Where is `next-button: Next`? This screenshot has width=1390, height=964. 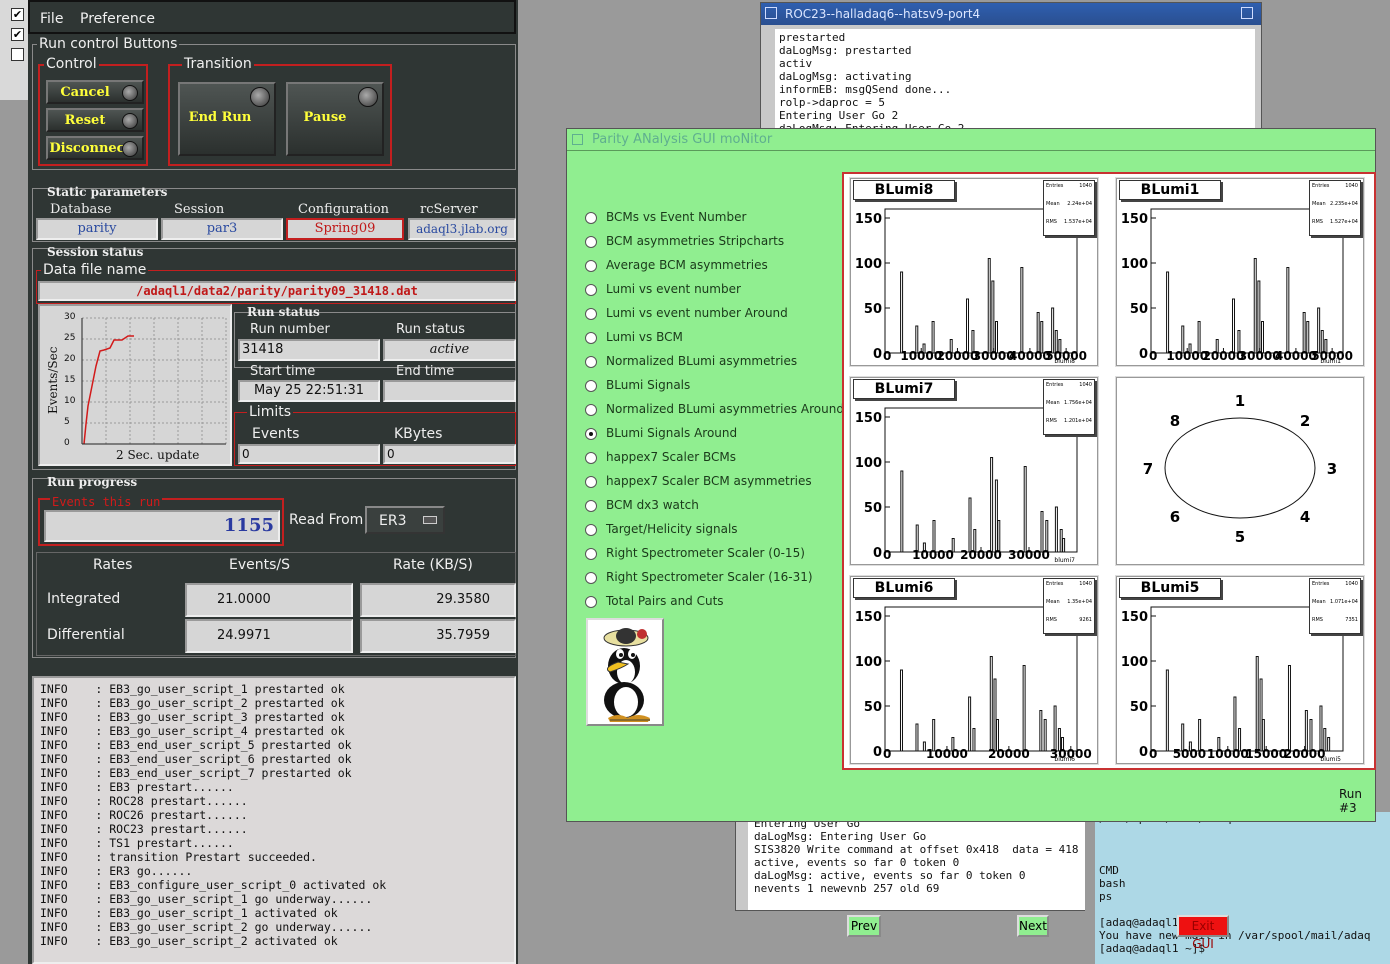 next-button: Next is located at coordinates (1033, 926).